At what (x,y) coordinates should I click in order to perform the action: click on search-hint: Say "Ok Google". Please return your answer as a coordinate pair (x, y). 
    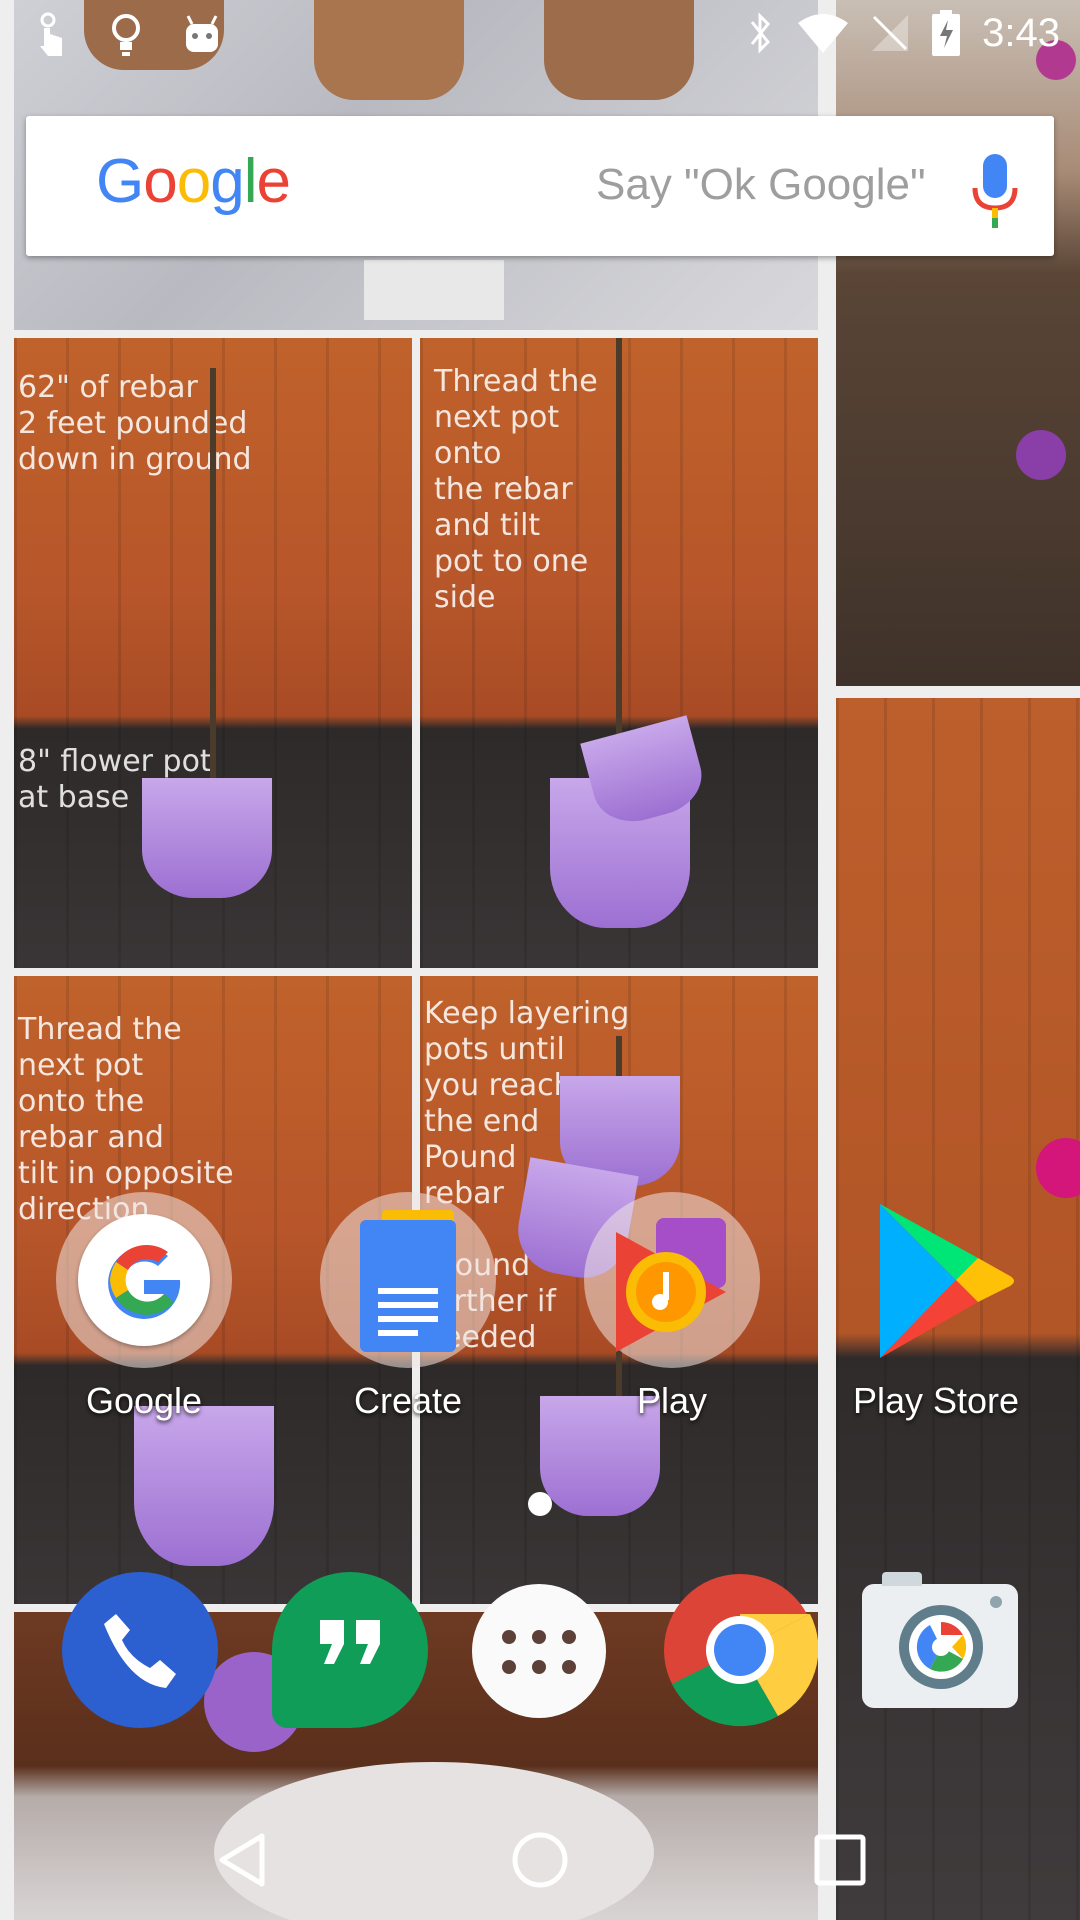
    Looking at the image, I should click on (761, 184).